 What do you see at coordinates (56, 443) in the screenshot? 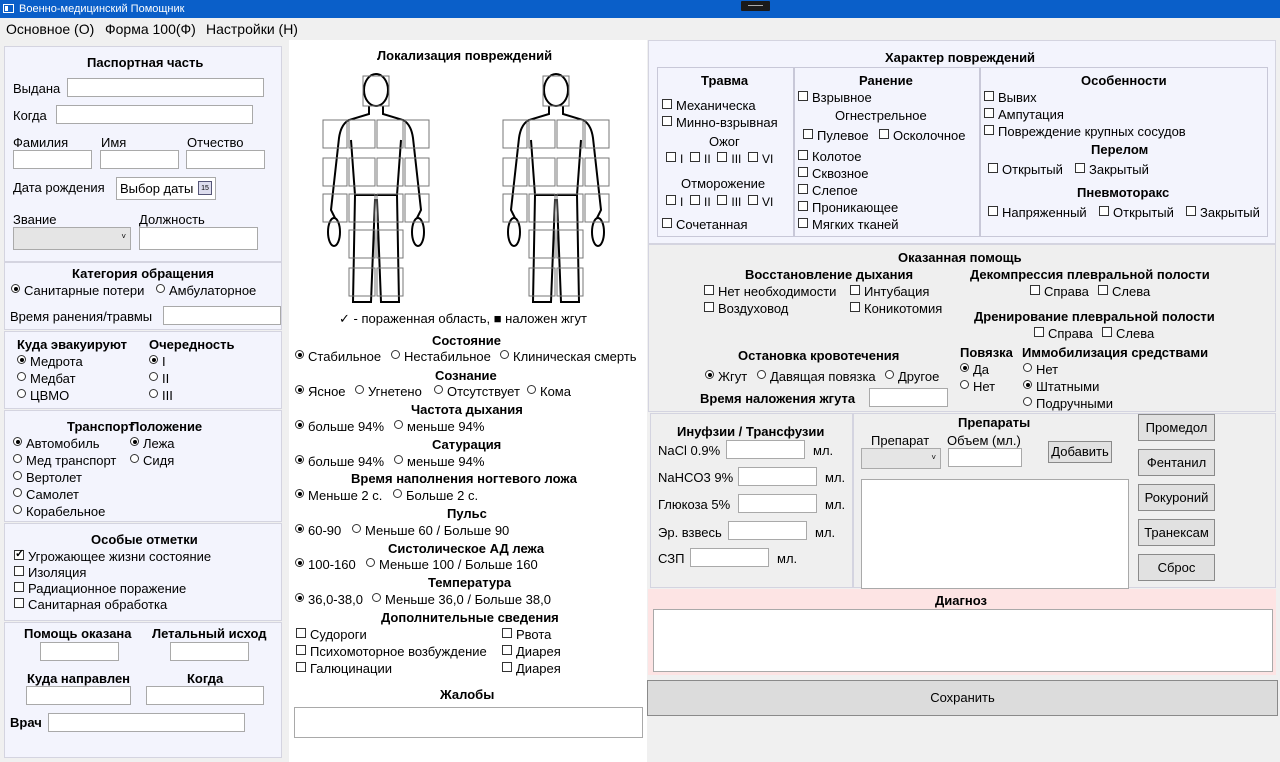
I see `transport-car: Автомобиль` at bounding box center [56, 443].